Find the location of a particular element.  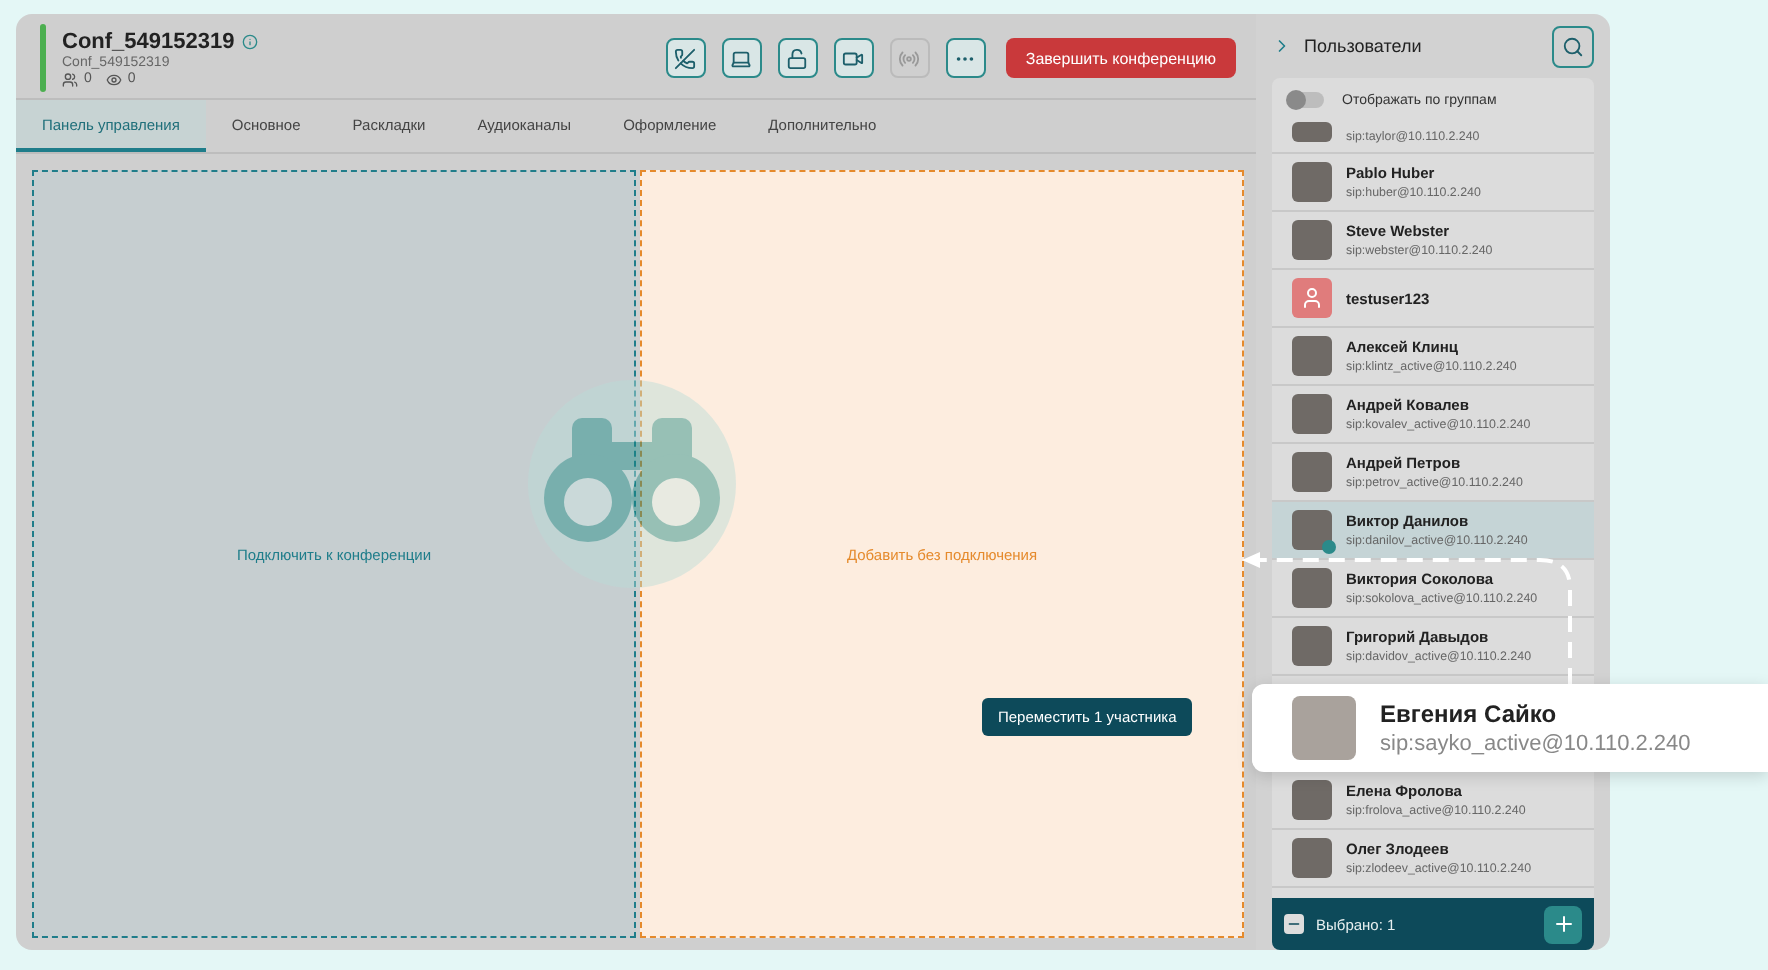

laptop-icon is located at coordinates (741, 58).